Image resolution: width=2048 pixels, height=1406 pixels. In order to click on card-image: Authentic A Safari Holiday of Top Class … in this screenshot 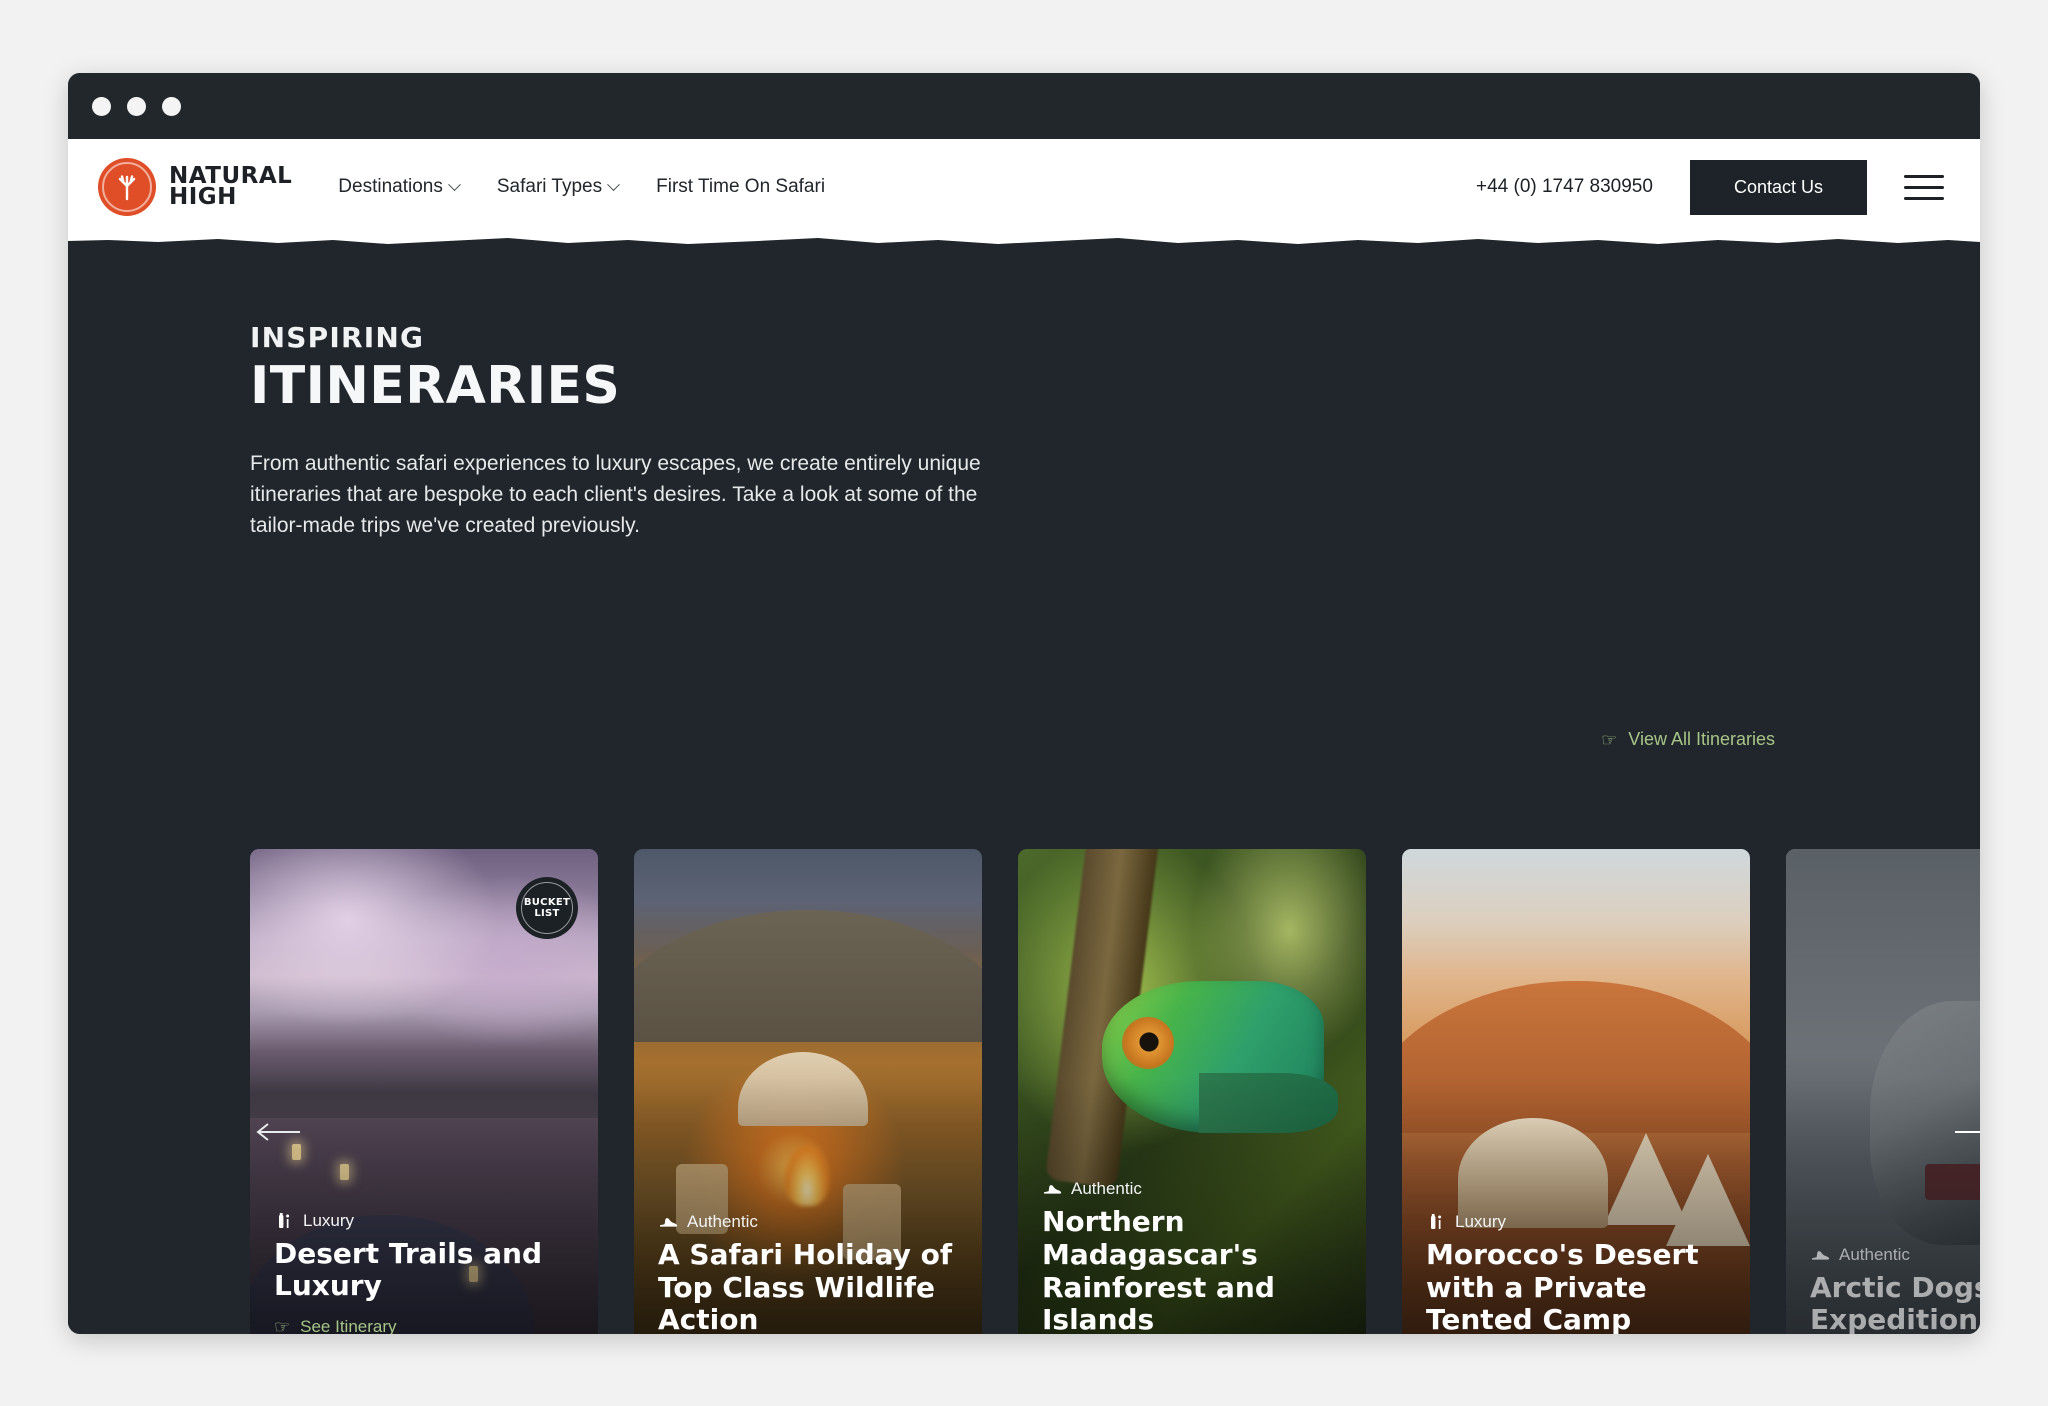, I will do `click(808, 1091)`.